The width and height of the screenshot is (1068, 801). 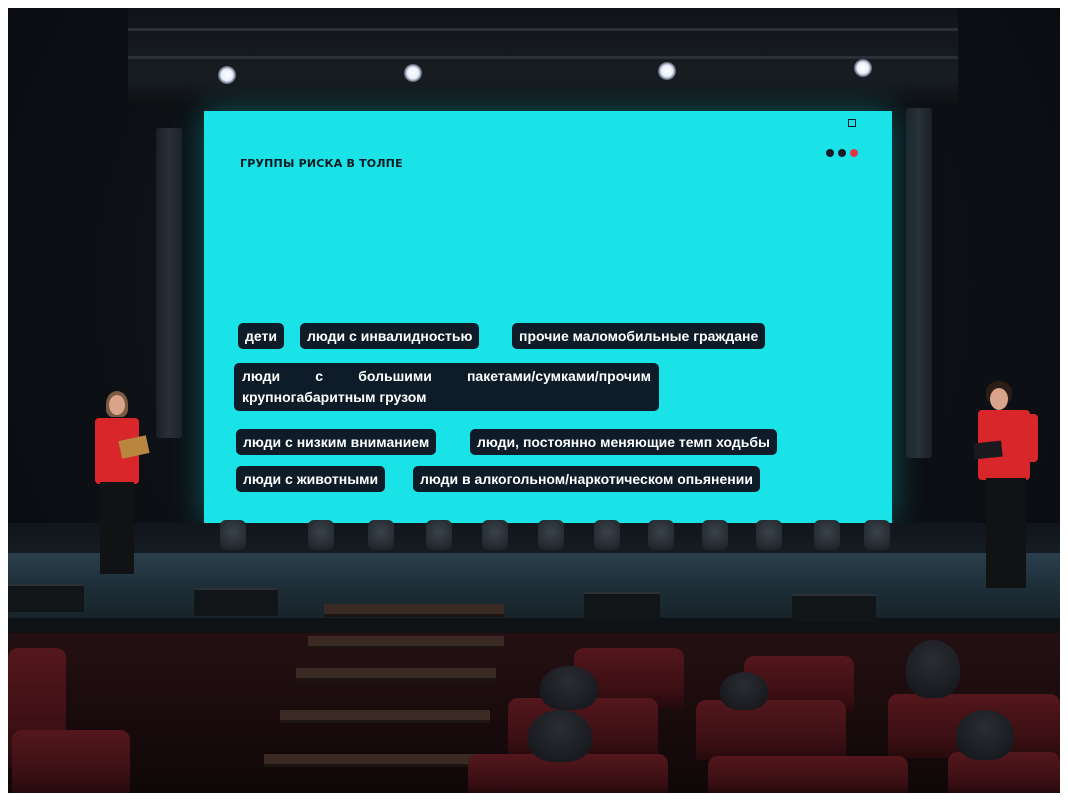 I want to click on speaker-column-left, so click(x=169, y=283).